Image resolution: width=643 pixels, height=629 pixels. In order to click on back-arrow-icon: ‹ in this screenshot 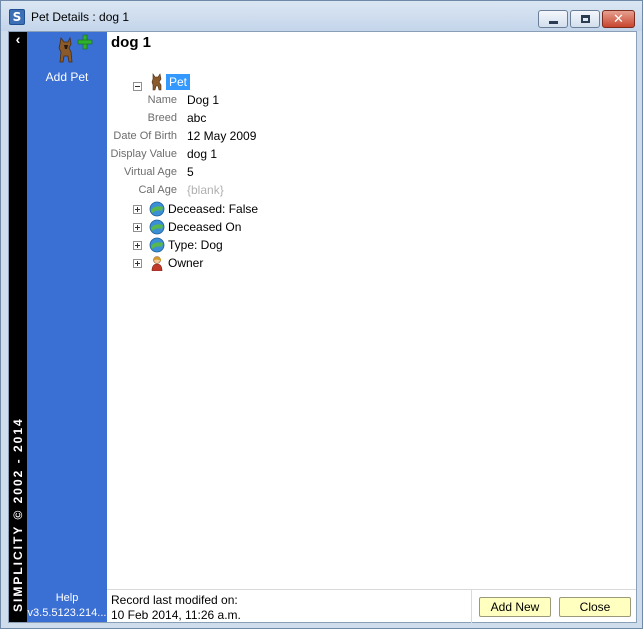, I will do `click(18, 40)`.